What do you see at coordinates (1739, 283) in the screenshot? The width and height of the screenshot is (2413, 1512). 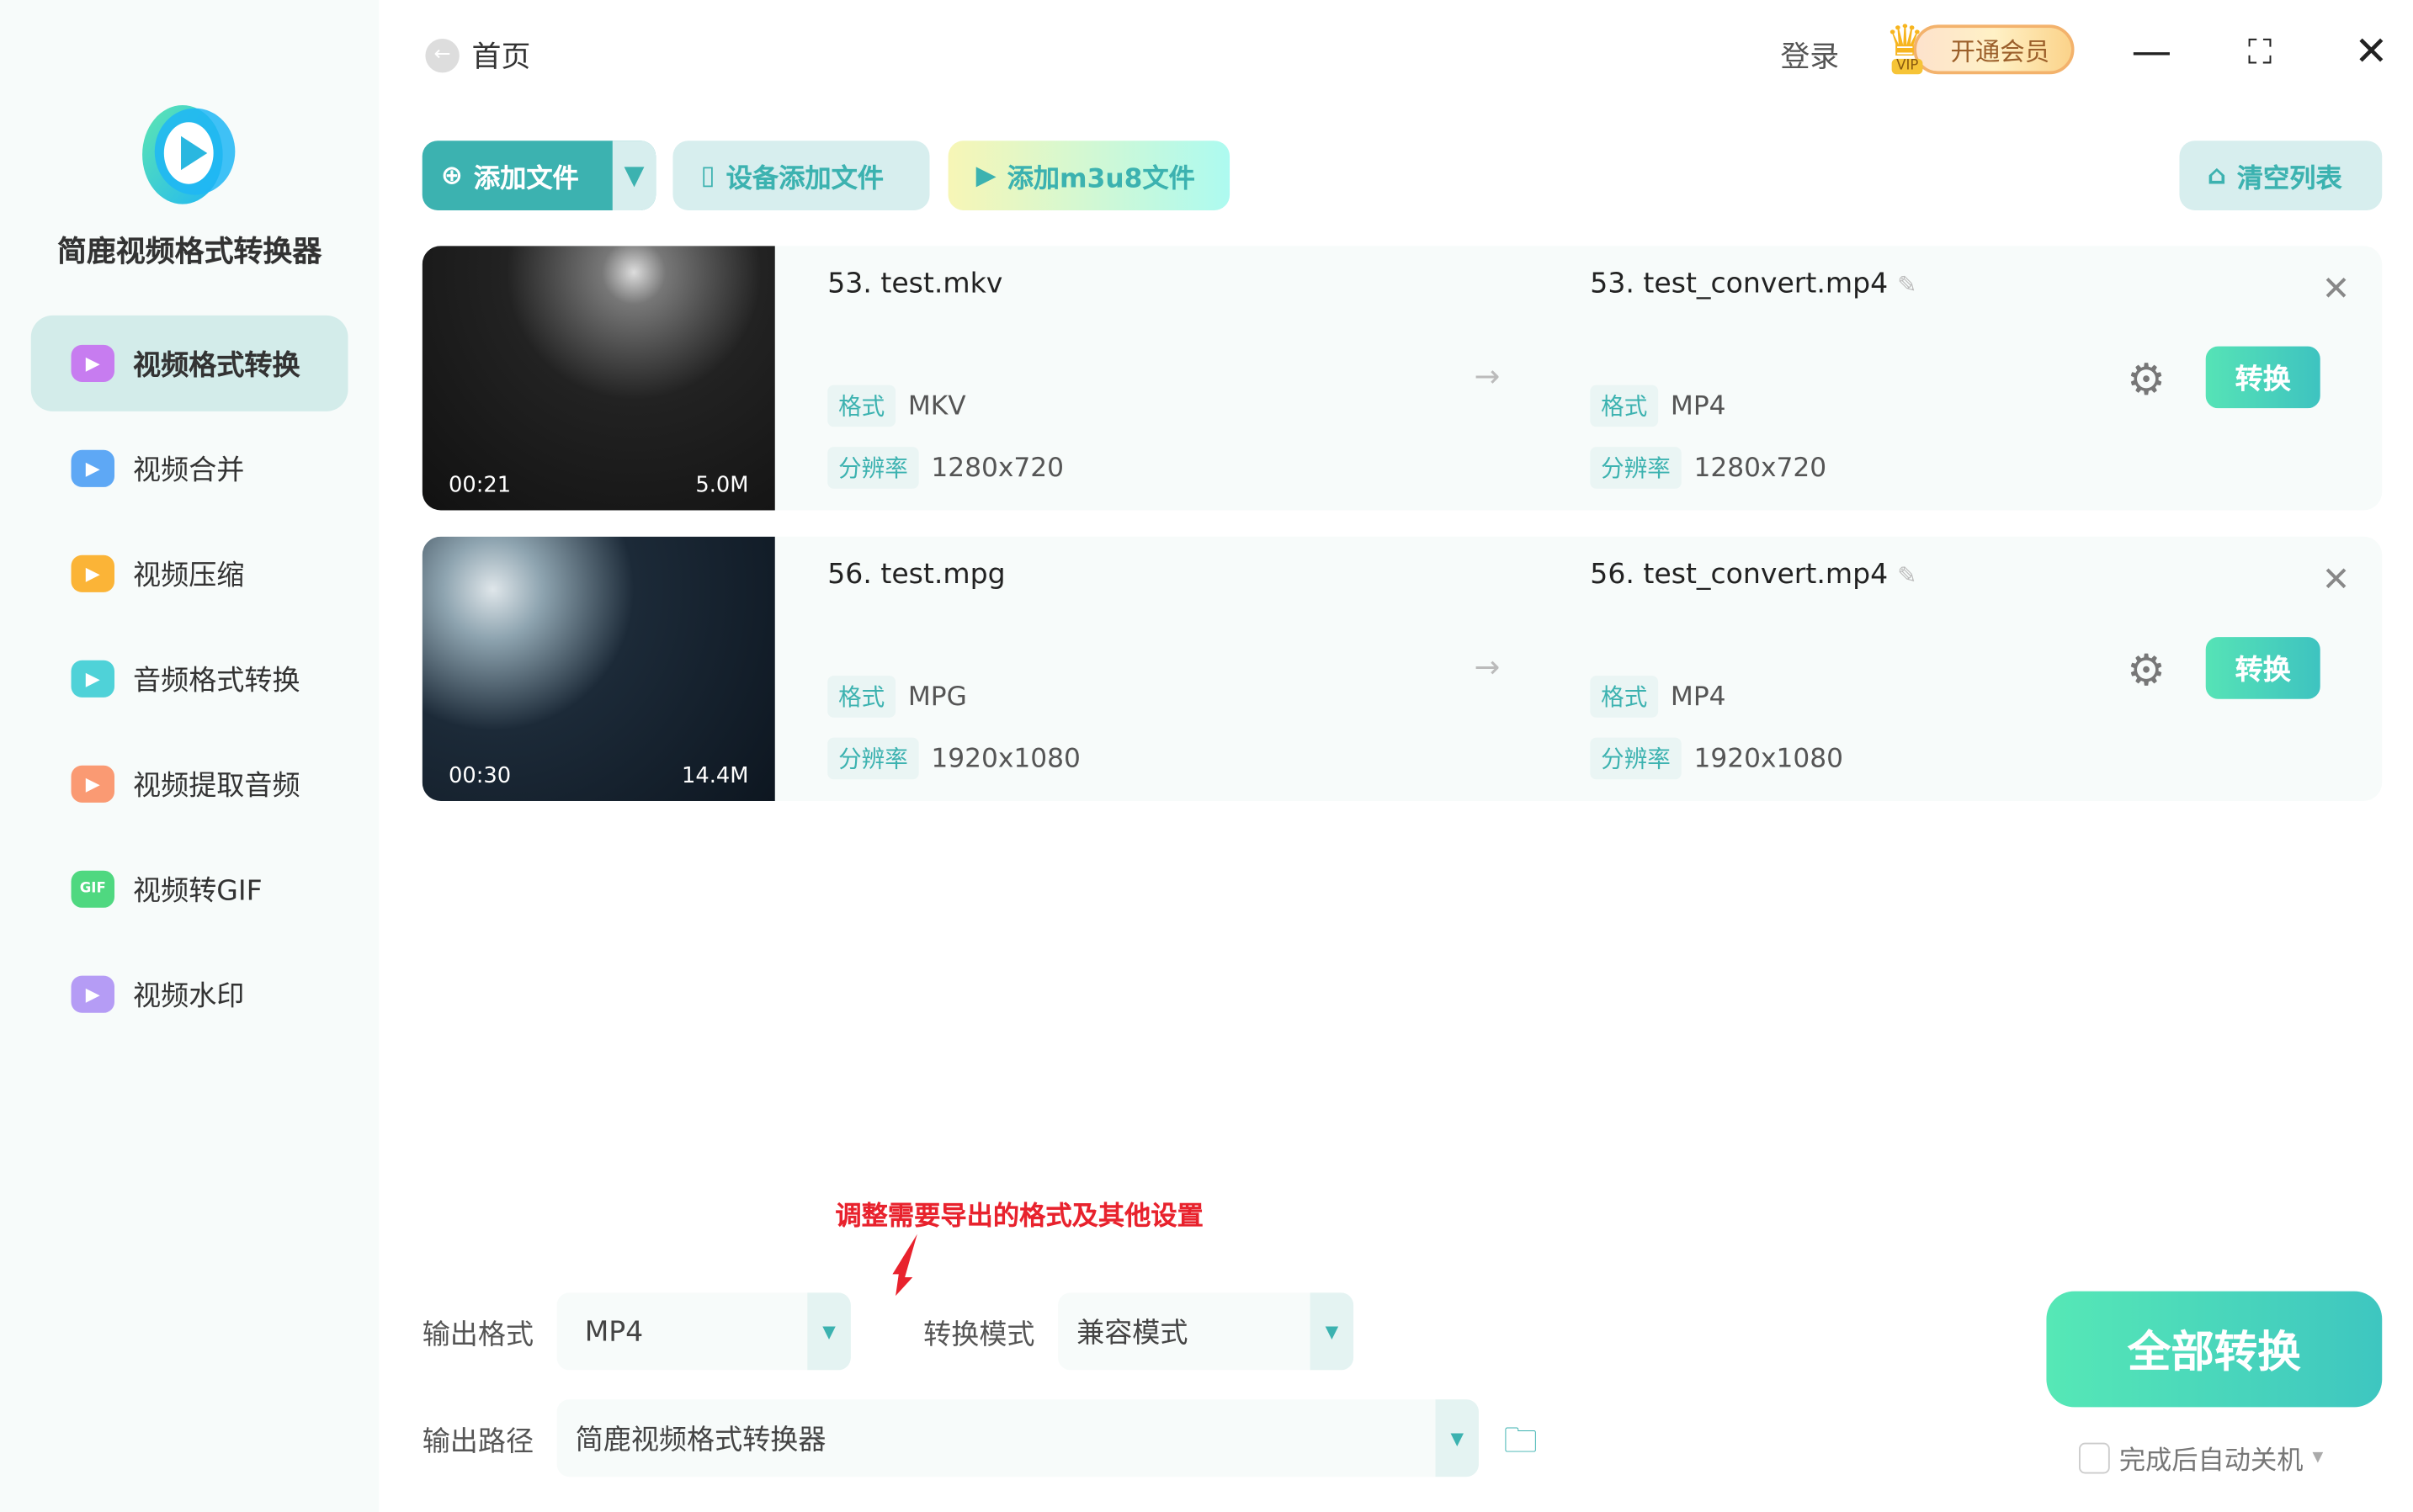 I see `output-name-text: 53. test_convert.mp4` at bounding box center [1739, 283].